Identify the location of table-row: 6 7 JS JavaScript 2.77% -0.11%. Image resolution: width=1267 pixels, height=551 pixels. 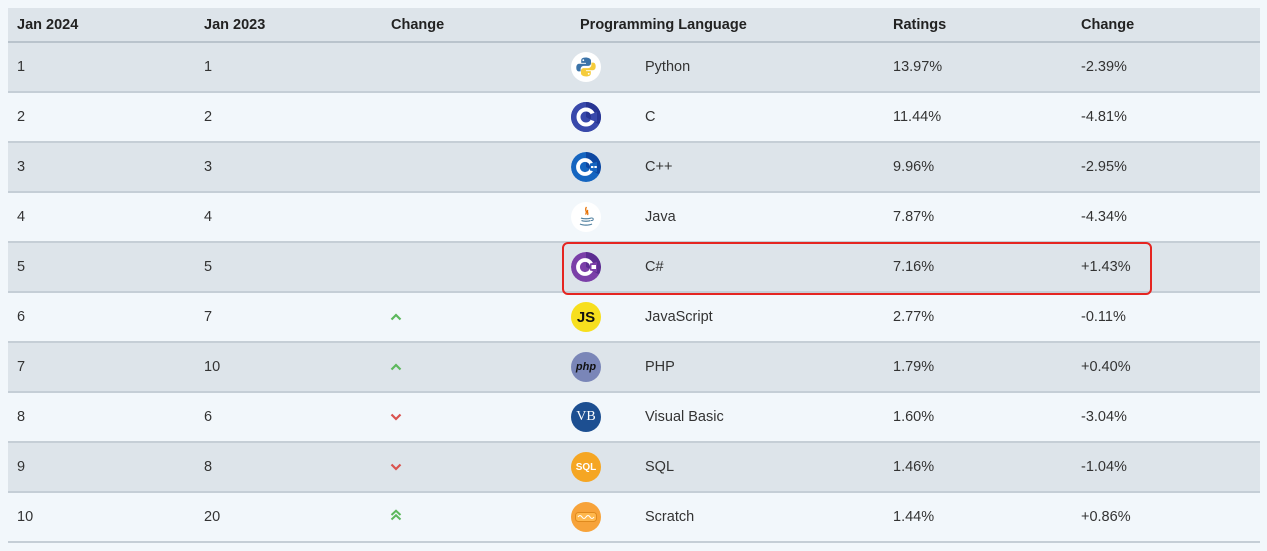
(634, 317).